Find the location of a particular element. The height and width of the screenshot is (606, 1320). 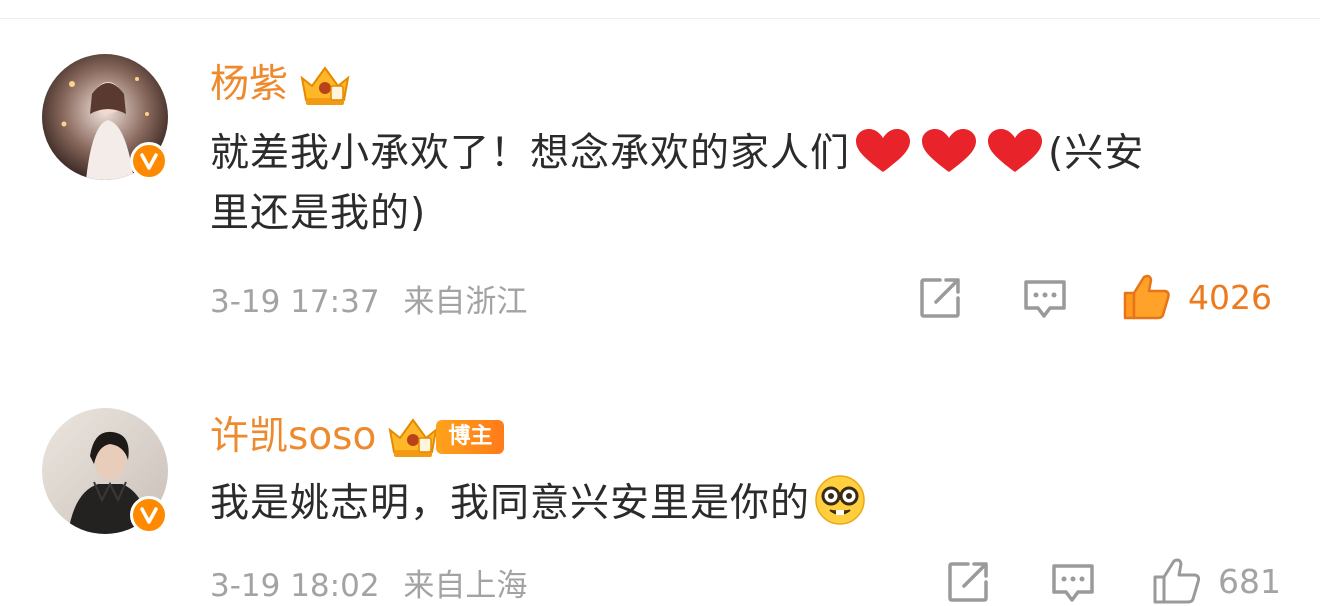

top-divider is located at coordinates (660, 18).